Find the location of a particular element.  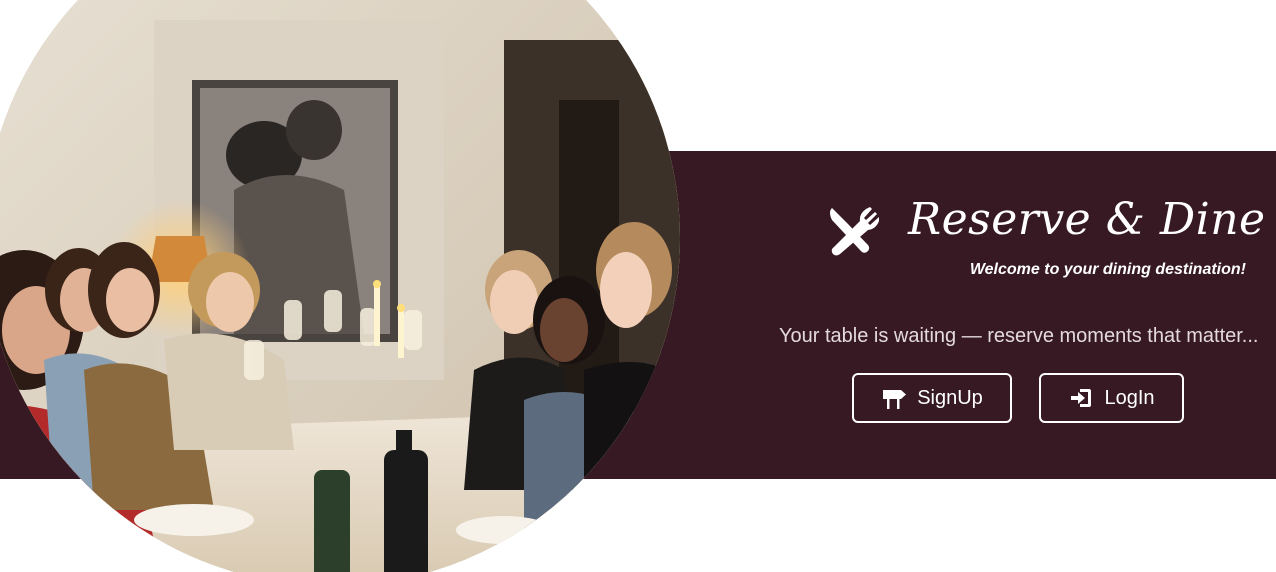

signpost-icon is located at coordinates (894, 398).